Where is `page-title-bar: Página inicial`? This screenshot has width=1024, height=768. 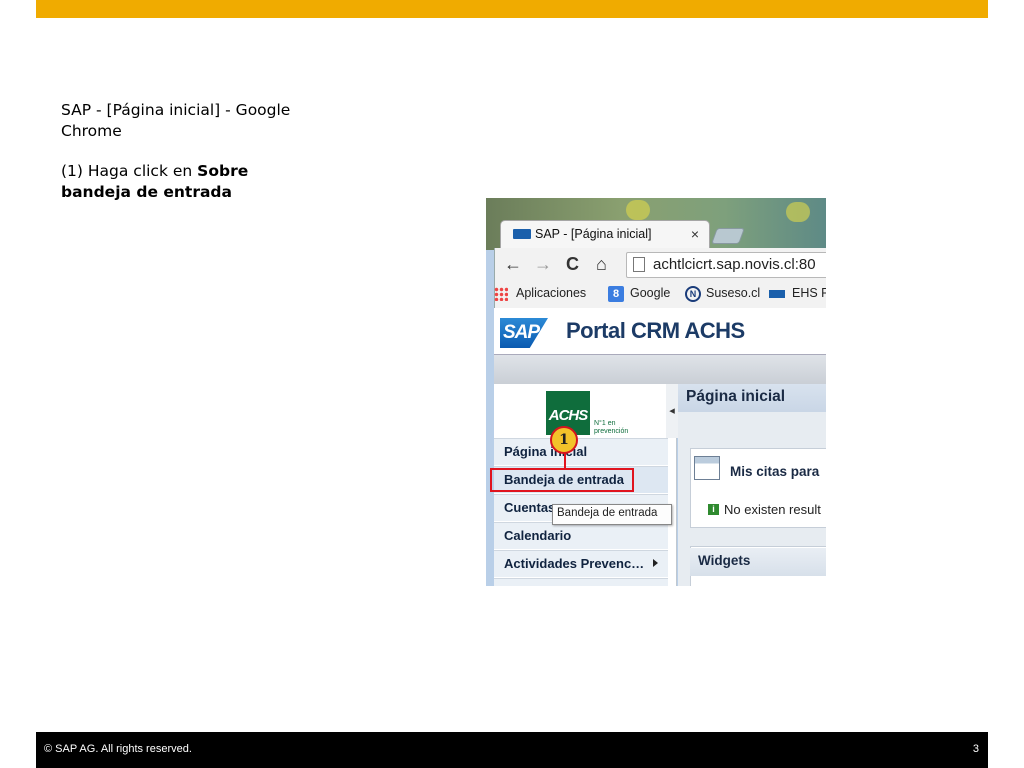 page-title-bar: Página inicial is located at coordinates (752, 398).